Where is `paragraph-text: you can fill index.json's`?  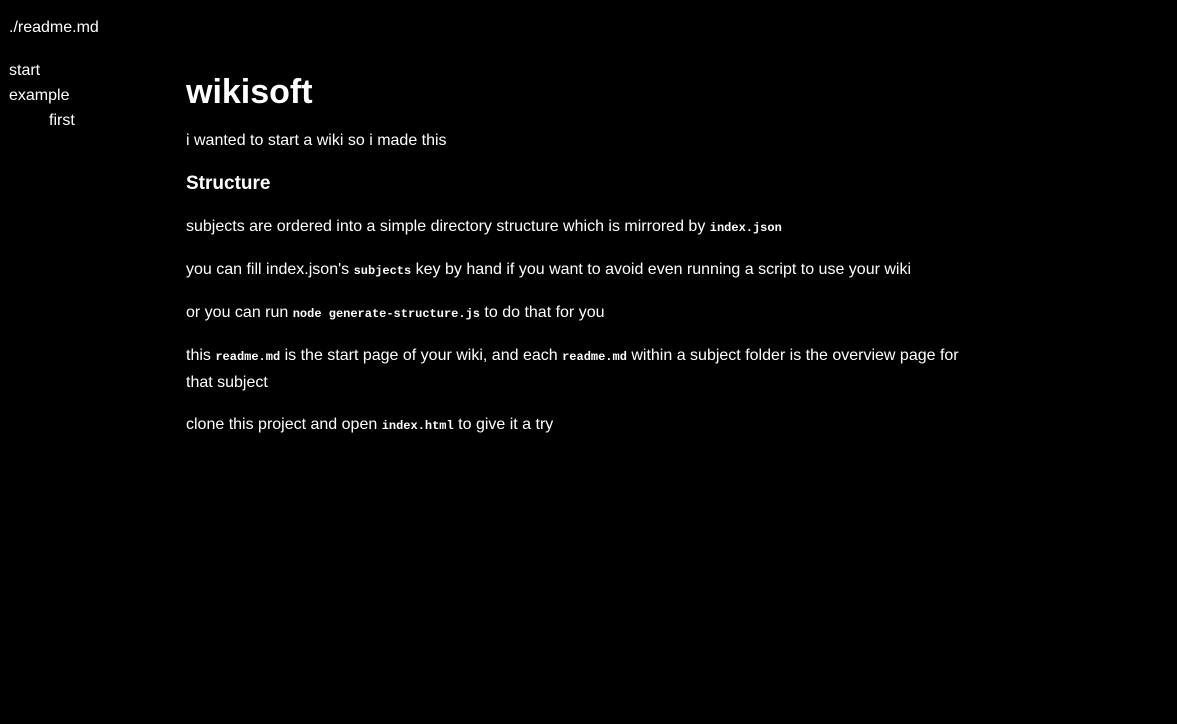
paragraph-text: you can fill index.json's is located at coordinates (270, 269).